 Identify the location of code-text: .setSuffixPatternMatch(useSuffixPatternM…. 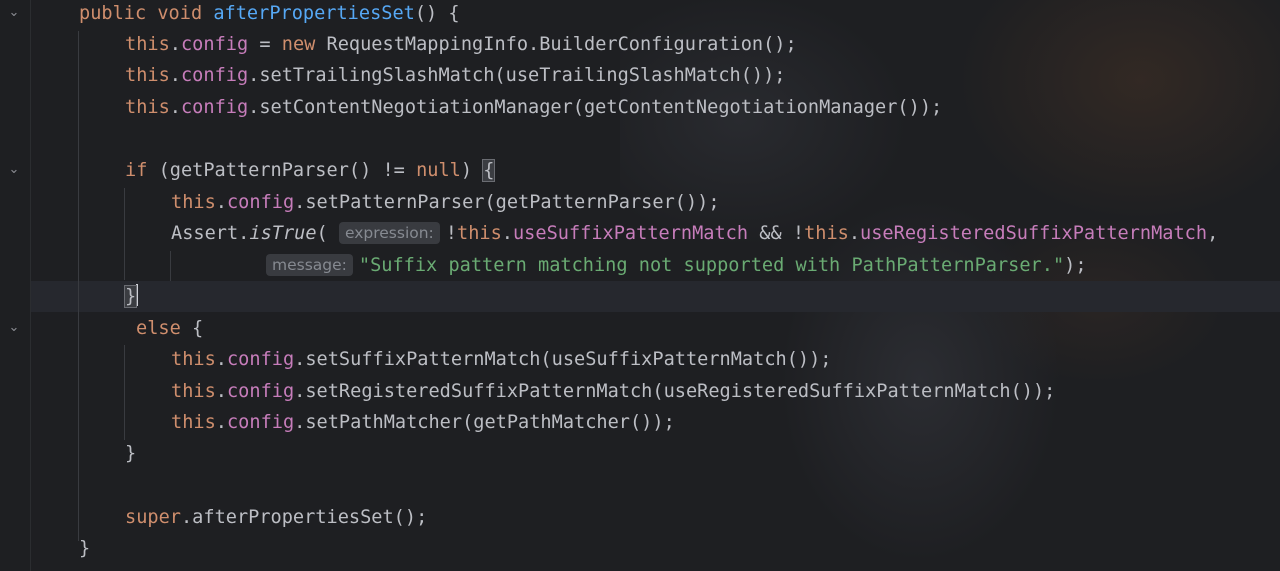
(563, 359).